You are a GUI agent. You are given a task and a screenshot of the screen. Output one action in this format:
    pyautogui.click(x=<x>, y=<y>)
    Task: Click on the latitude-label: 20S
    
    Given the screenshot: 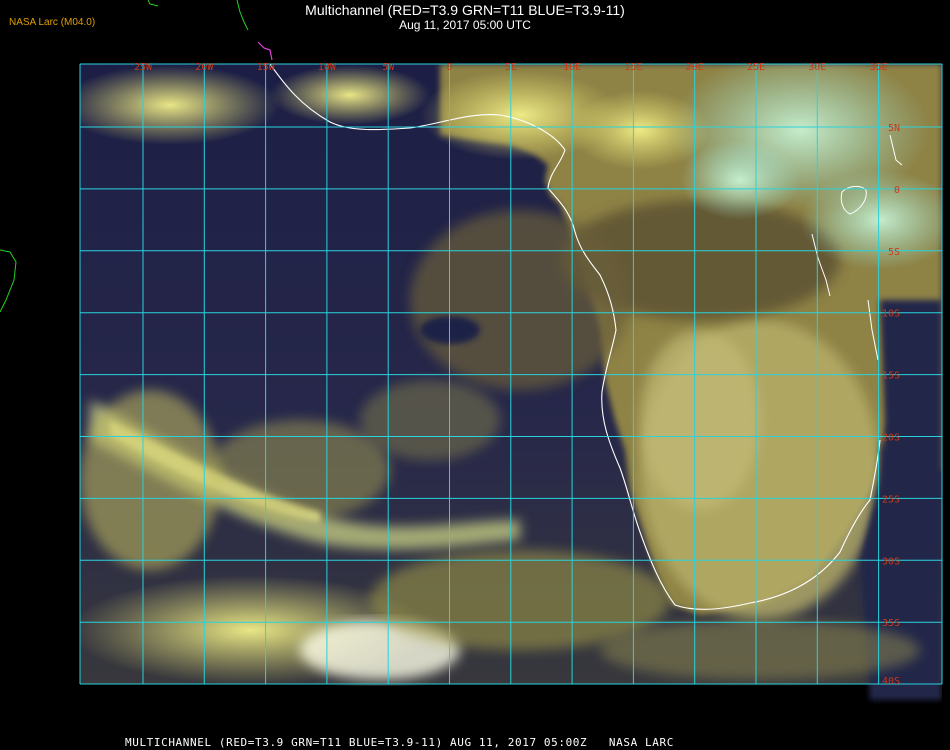 What is the action you would take?
    pyautogui.click(x=891, y=438)
    